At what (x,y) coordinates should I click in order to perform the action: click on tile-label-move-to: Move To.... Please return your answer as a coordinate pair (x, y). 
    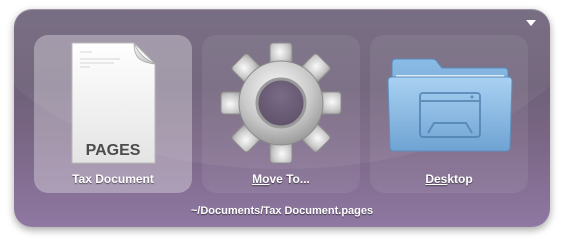
    Looking at the image, I should click on (281, 179).